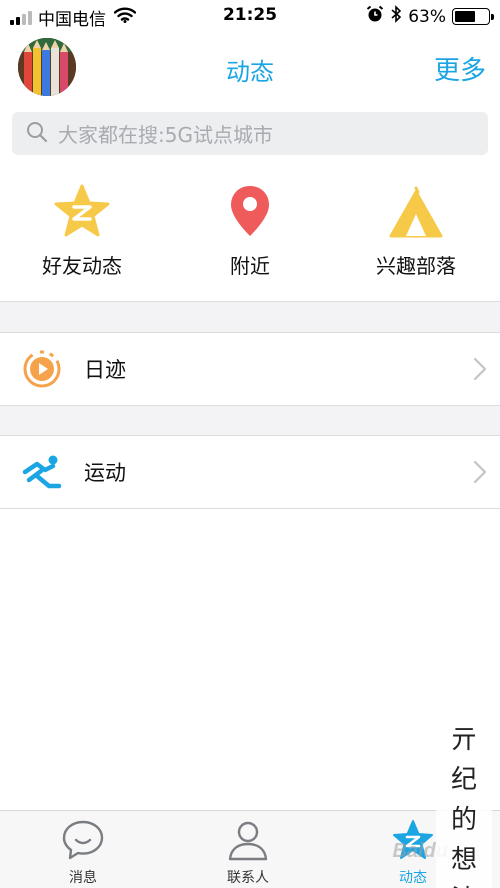  I want to click on list-item-sport: 运动, so click(250, 472).